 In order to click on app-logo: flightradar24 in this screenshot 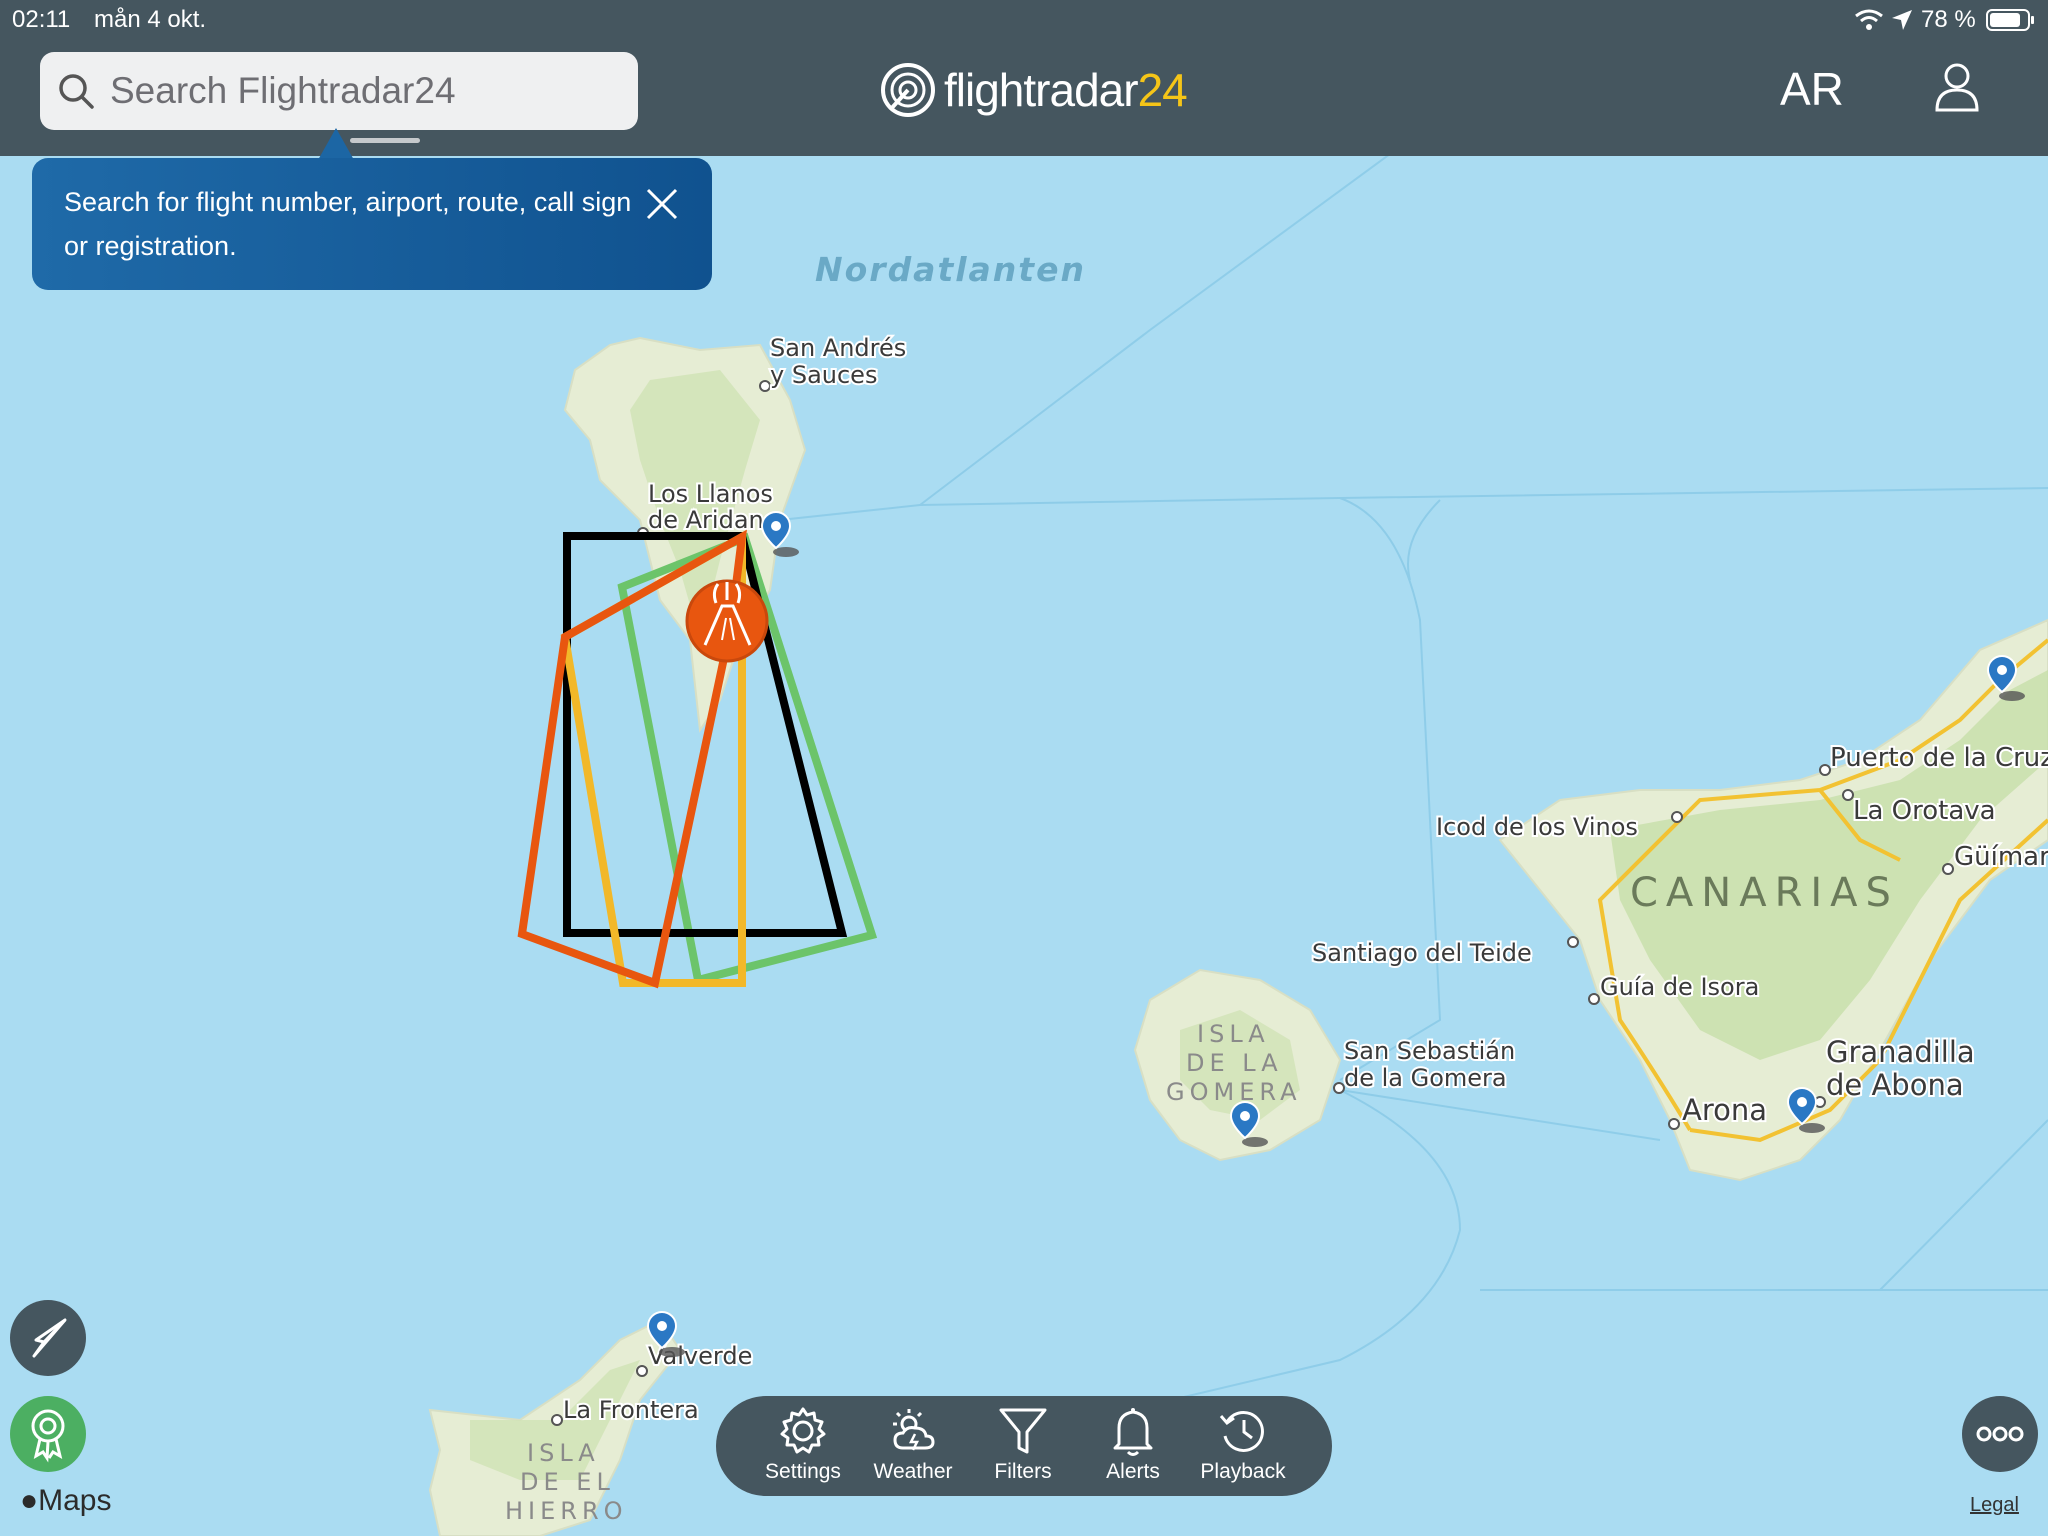, I will do `click(1034, 90)`.